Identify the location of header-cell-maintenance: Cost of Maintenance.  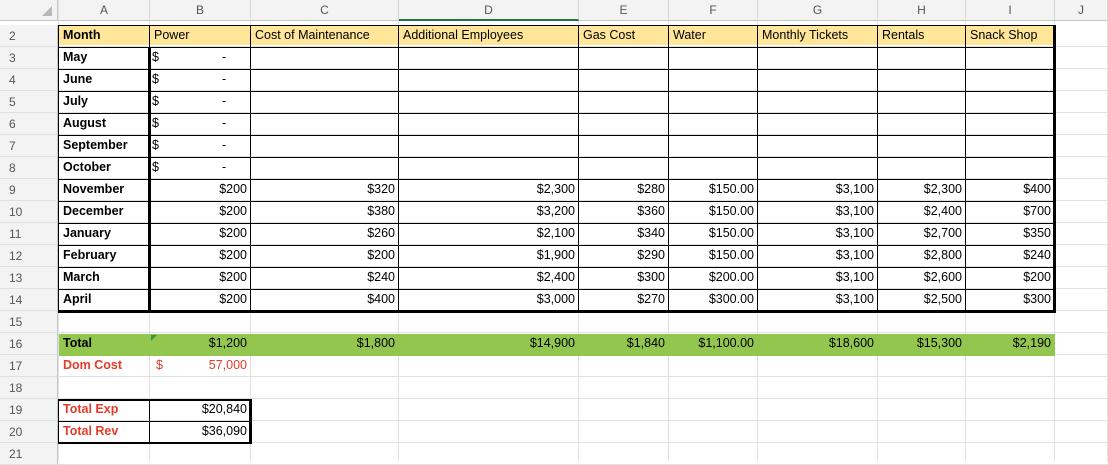
(325, 36).